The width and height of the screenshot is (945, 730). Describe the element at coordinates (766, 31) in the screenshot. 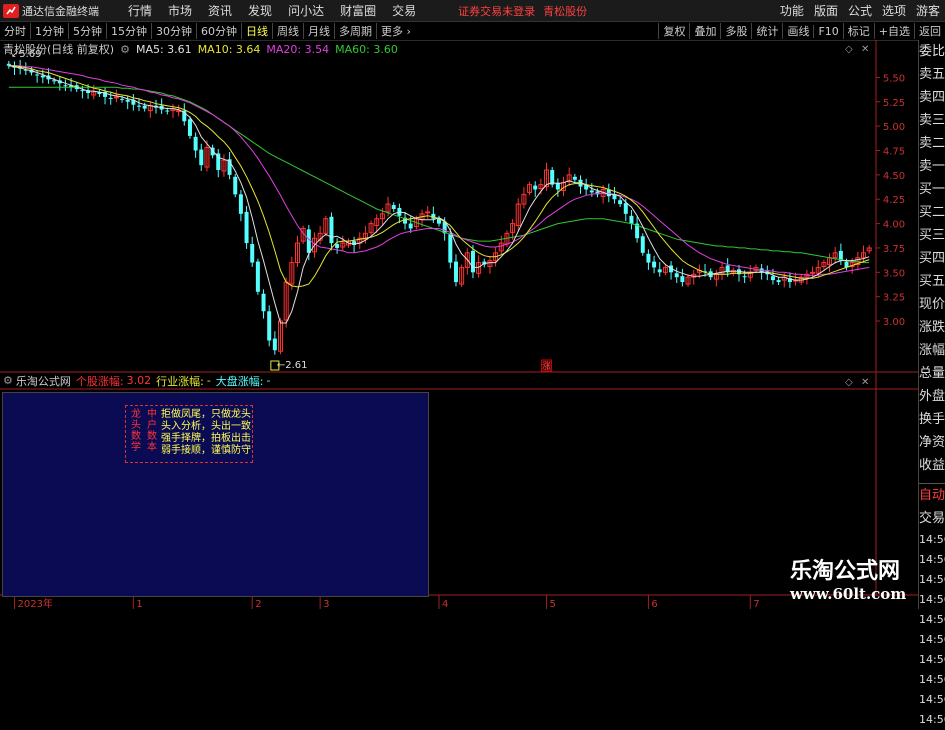

I see `tool-stats-button: 统计` at that location.